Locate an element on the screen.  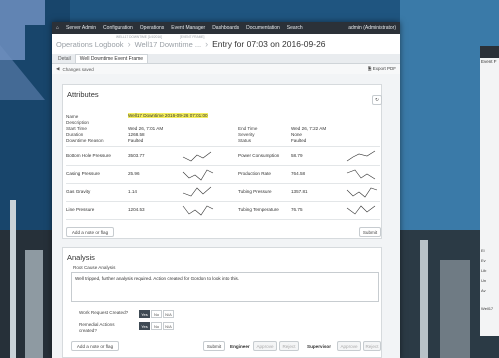
user-menu: admin (Administrator) is located at coordinates (372, 28).